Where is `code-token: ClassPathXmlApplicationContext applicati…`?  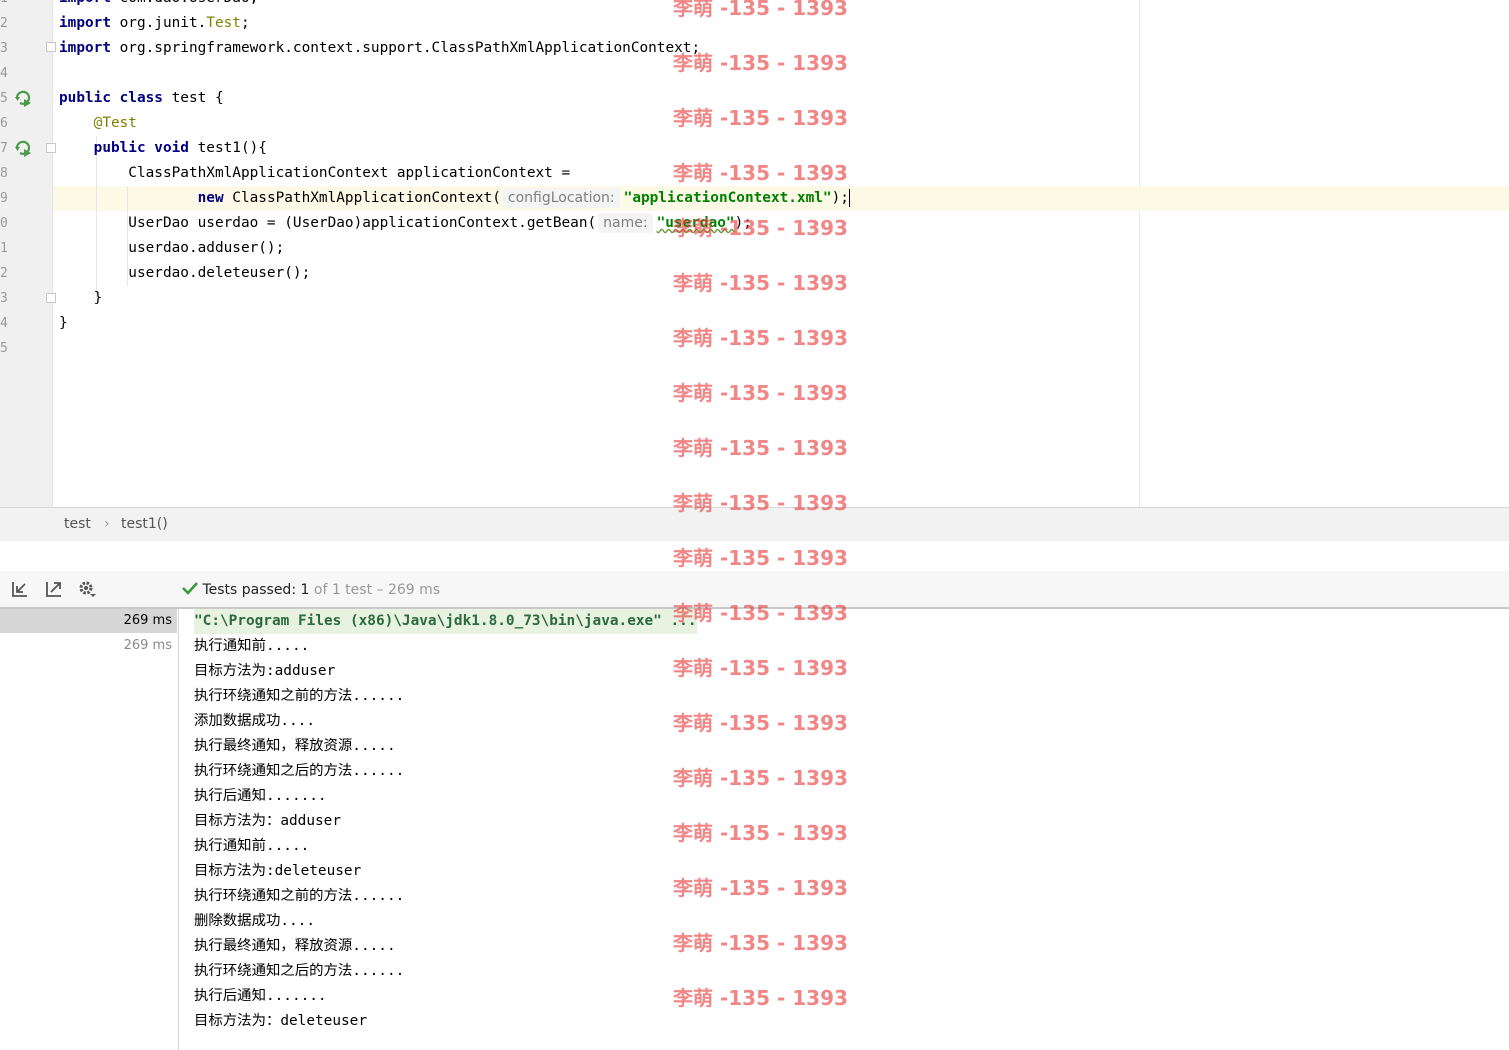
code-token: ClassPathXmlApplicationContext applicati… is located at coordinates (315, 173).